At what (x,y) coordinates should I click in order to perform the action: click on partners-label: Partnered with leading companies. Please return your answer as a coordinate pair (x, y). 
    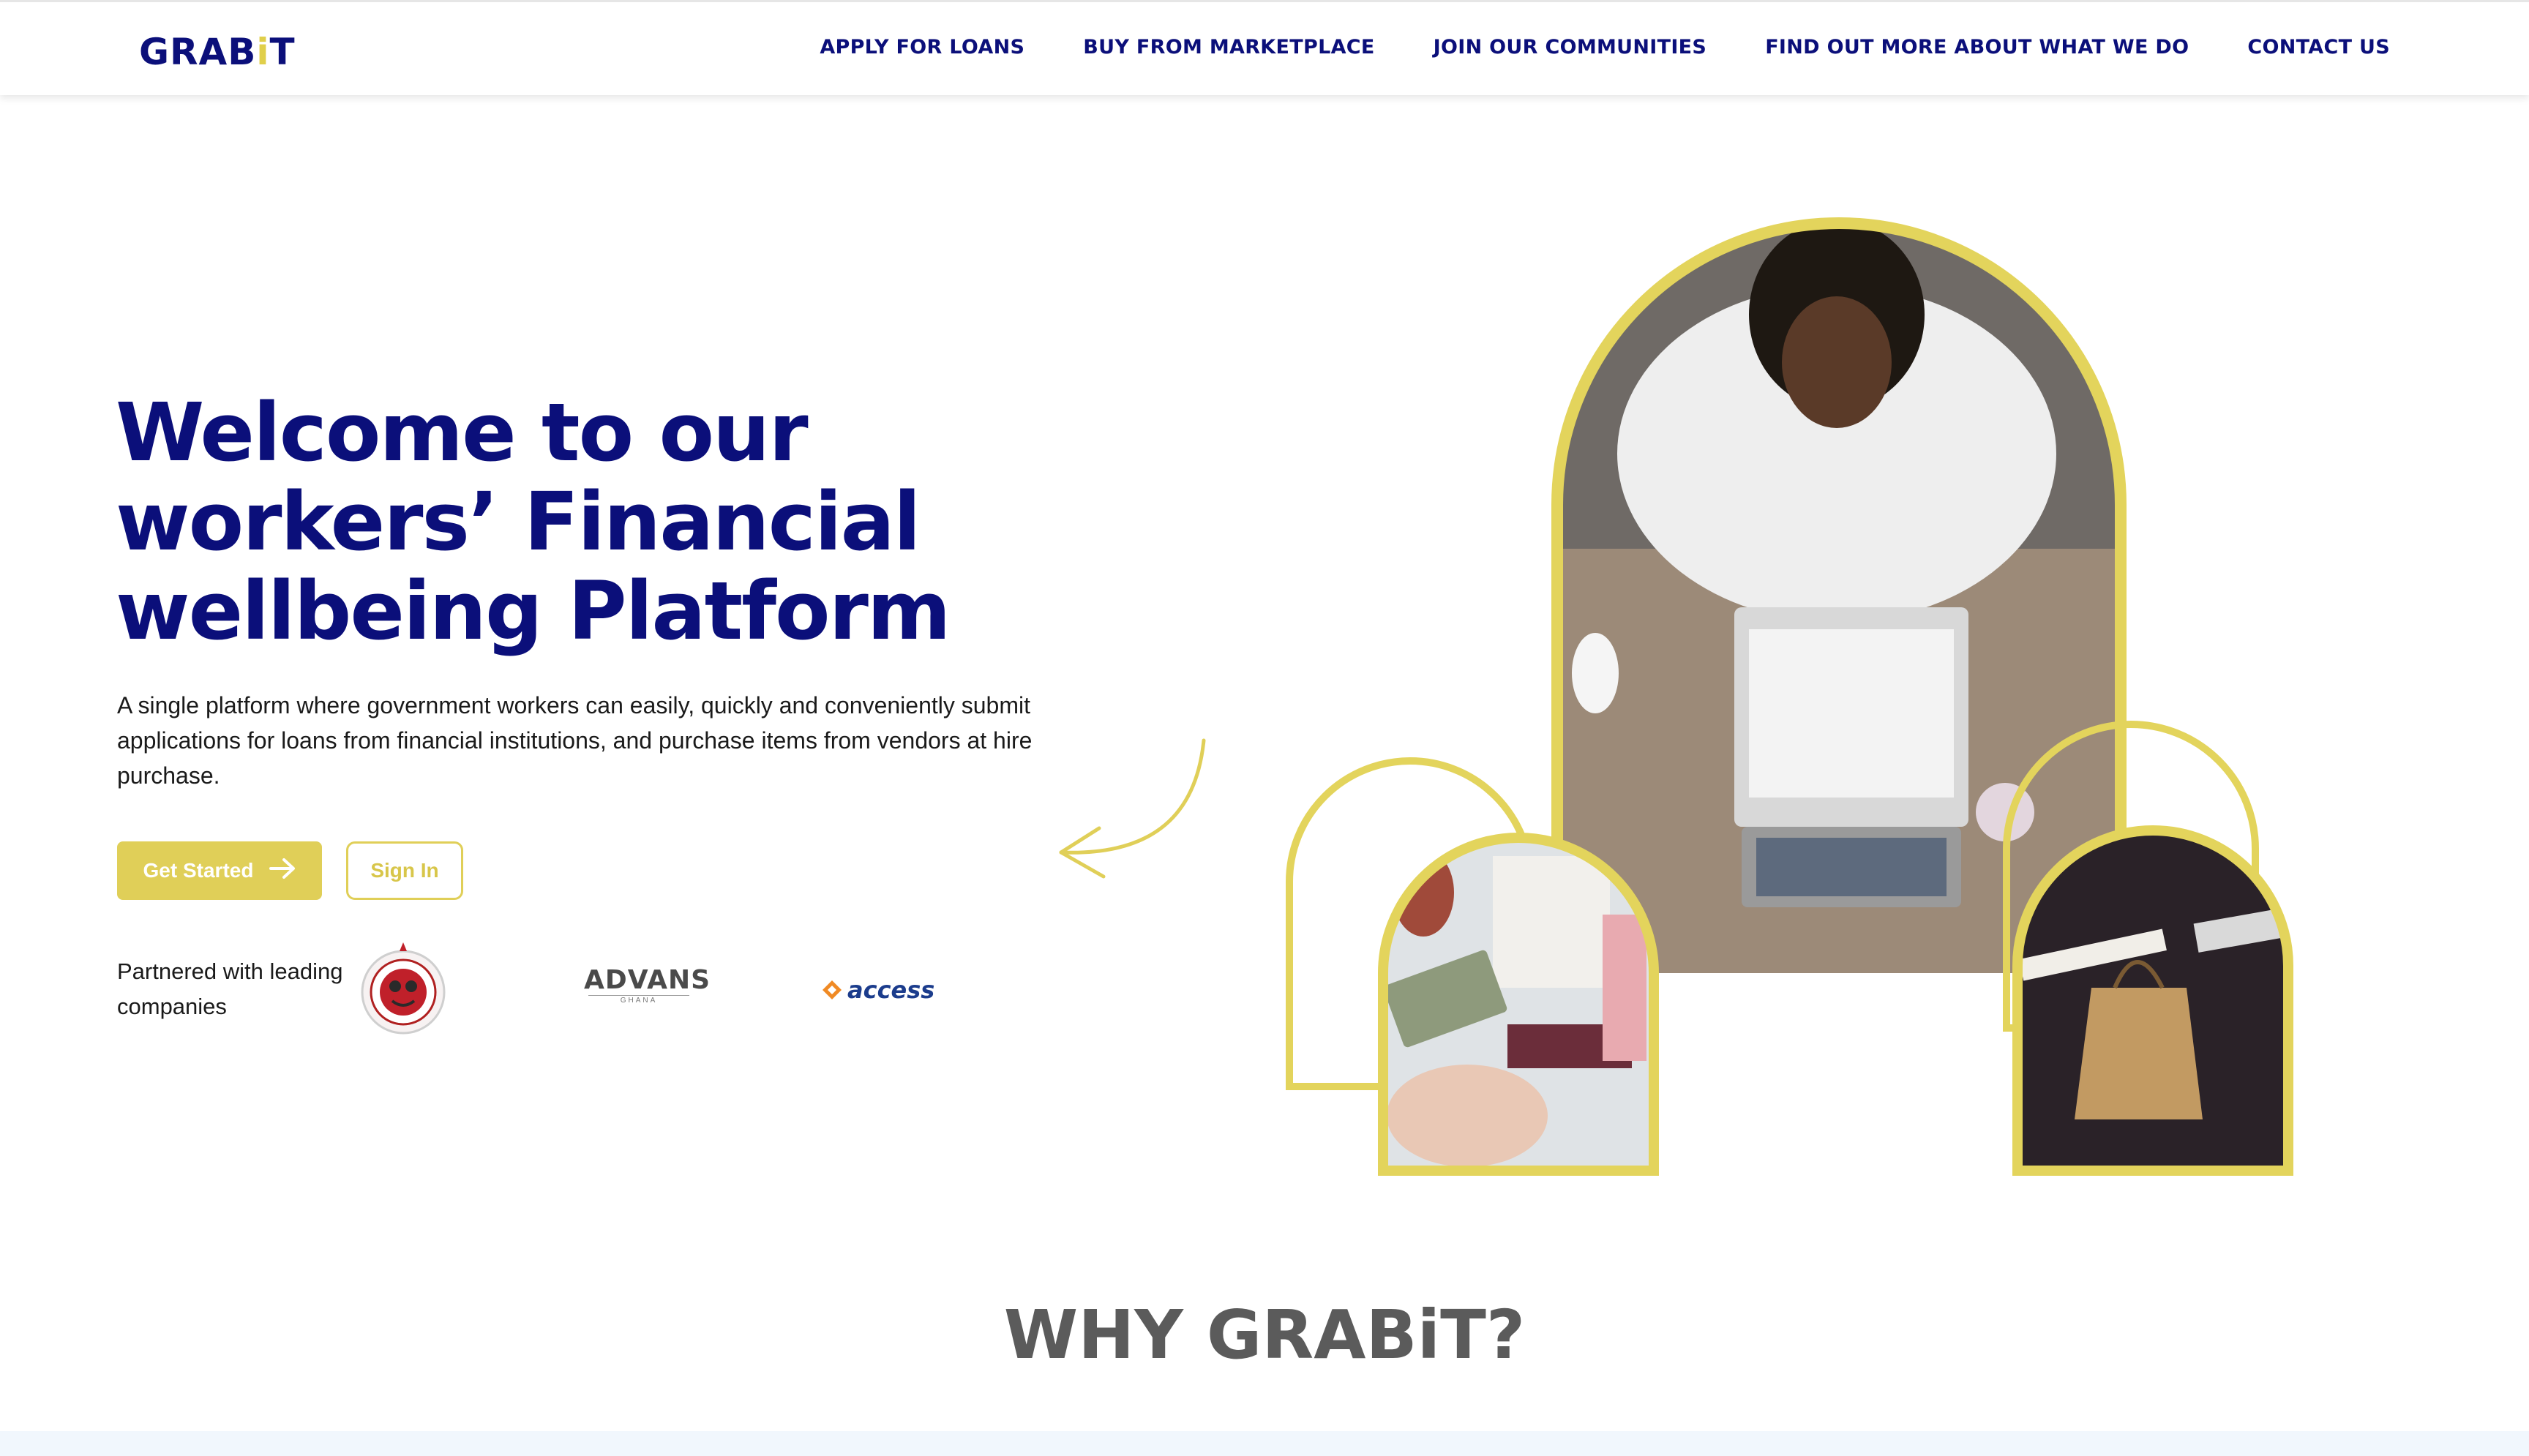
    Looking at the image, I should click on (230, 989).